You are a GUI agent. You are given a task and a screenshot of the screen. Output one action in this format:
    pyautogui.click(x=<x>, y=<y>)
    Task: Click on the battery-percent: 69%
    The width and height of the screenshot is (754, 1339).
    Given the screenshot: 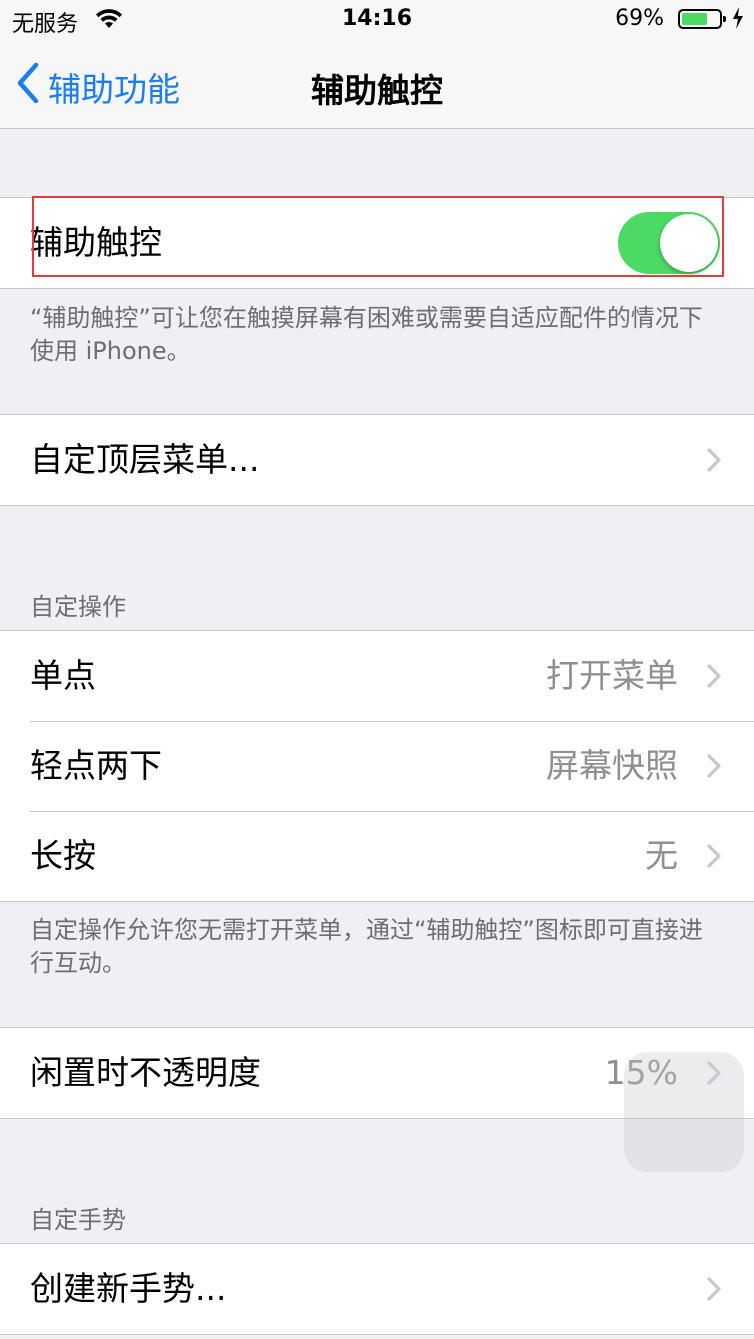 What is the action you would take?
    pyautogui.click(x=639, y=18)
    